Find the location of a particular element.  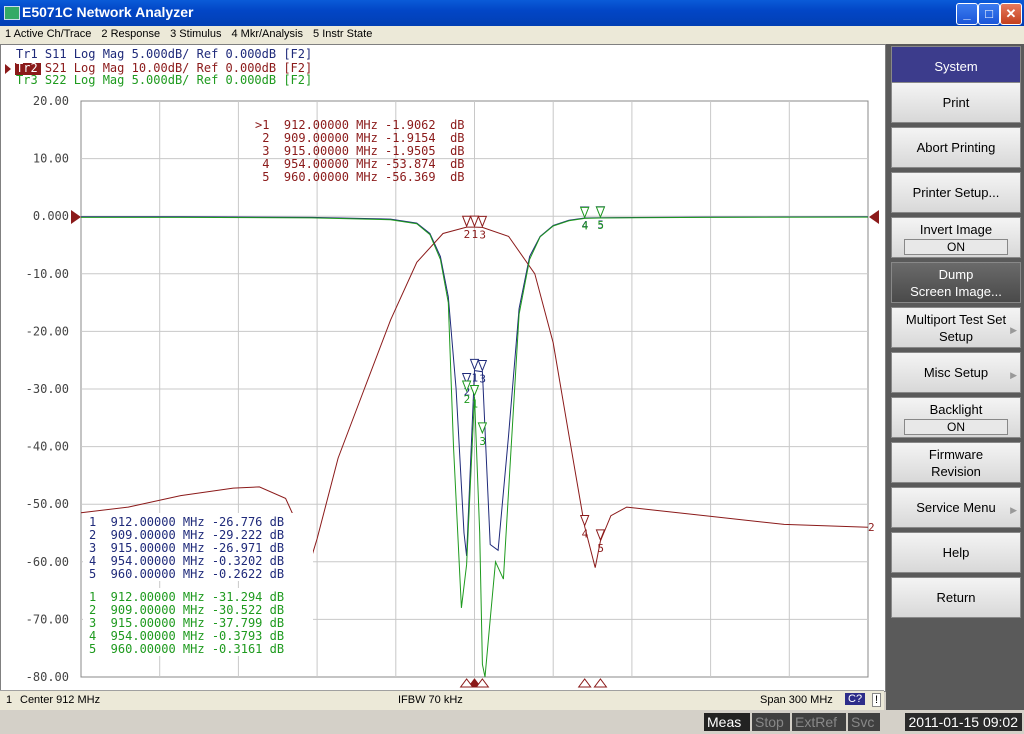

help-label: Help is located at coordinates (956, 552).